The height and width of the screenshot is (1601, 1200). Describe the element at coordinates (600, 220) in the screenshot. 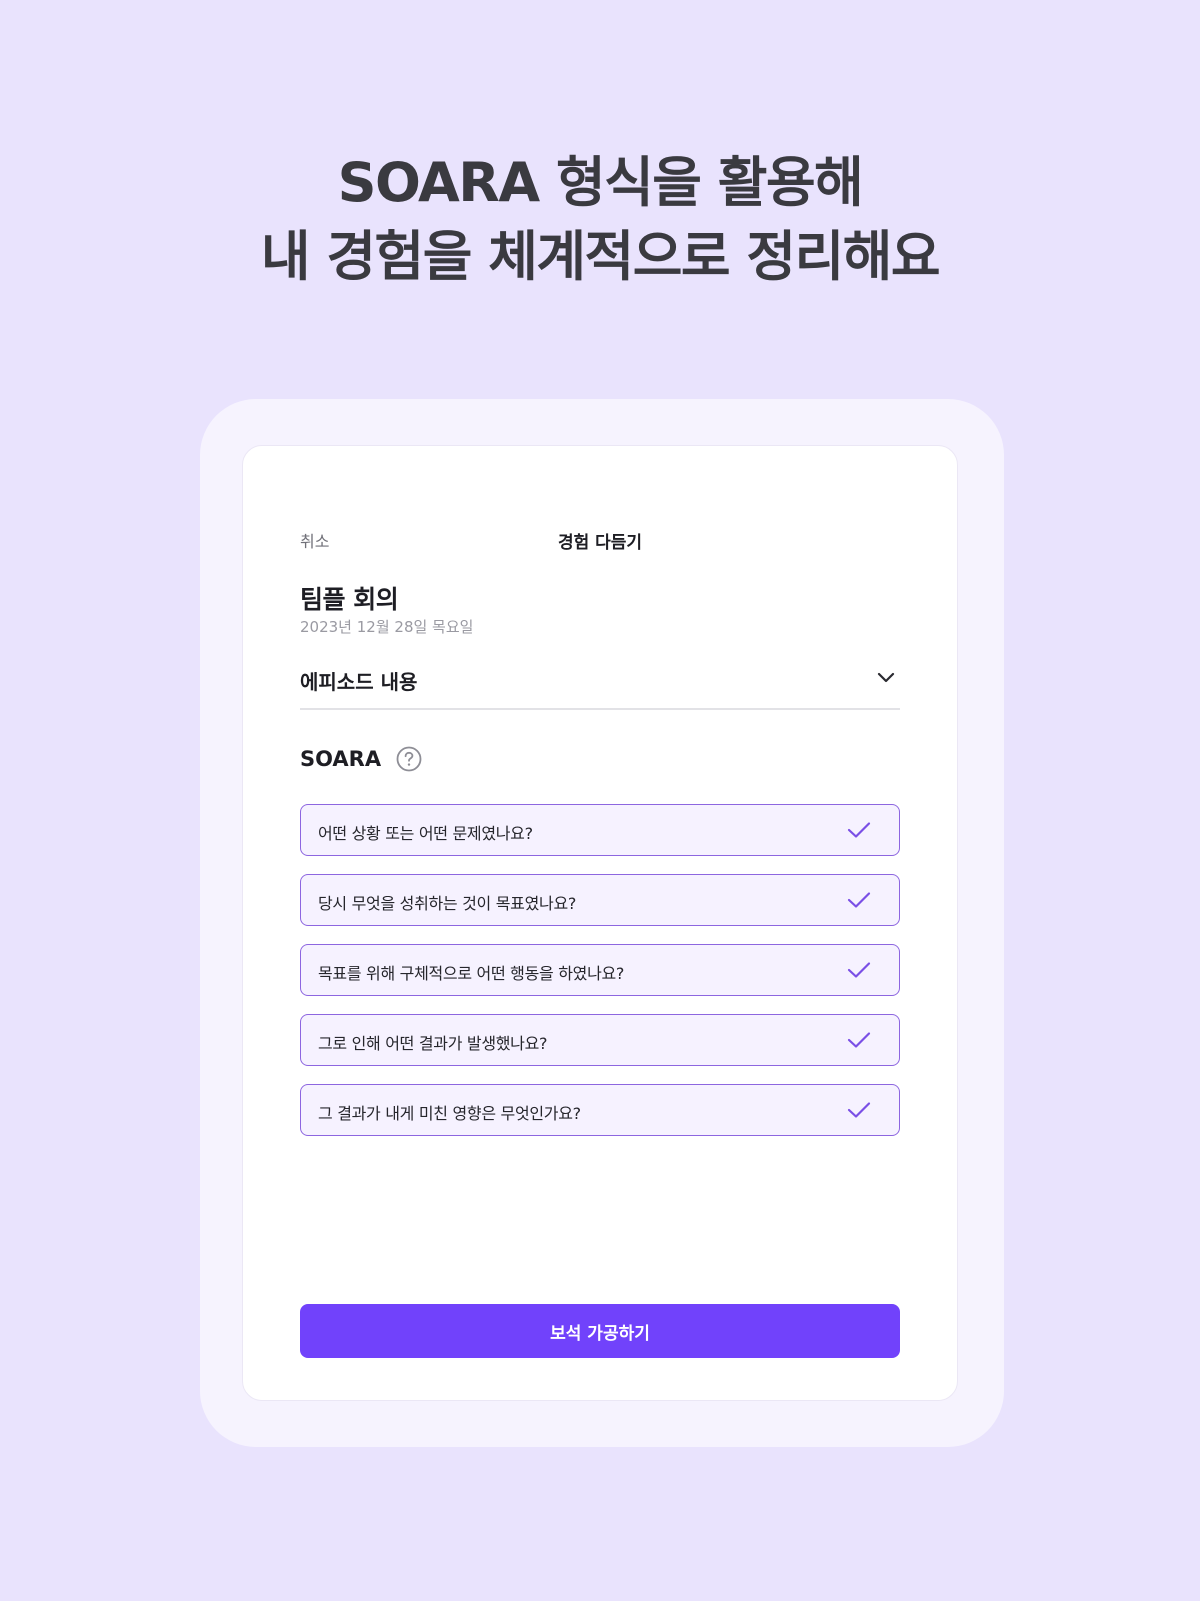

I see `headline: SOARA 형식을 활용해 내 경험을 체계적으로 정리해요` at that location.